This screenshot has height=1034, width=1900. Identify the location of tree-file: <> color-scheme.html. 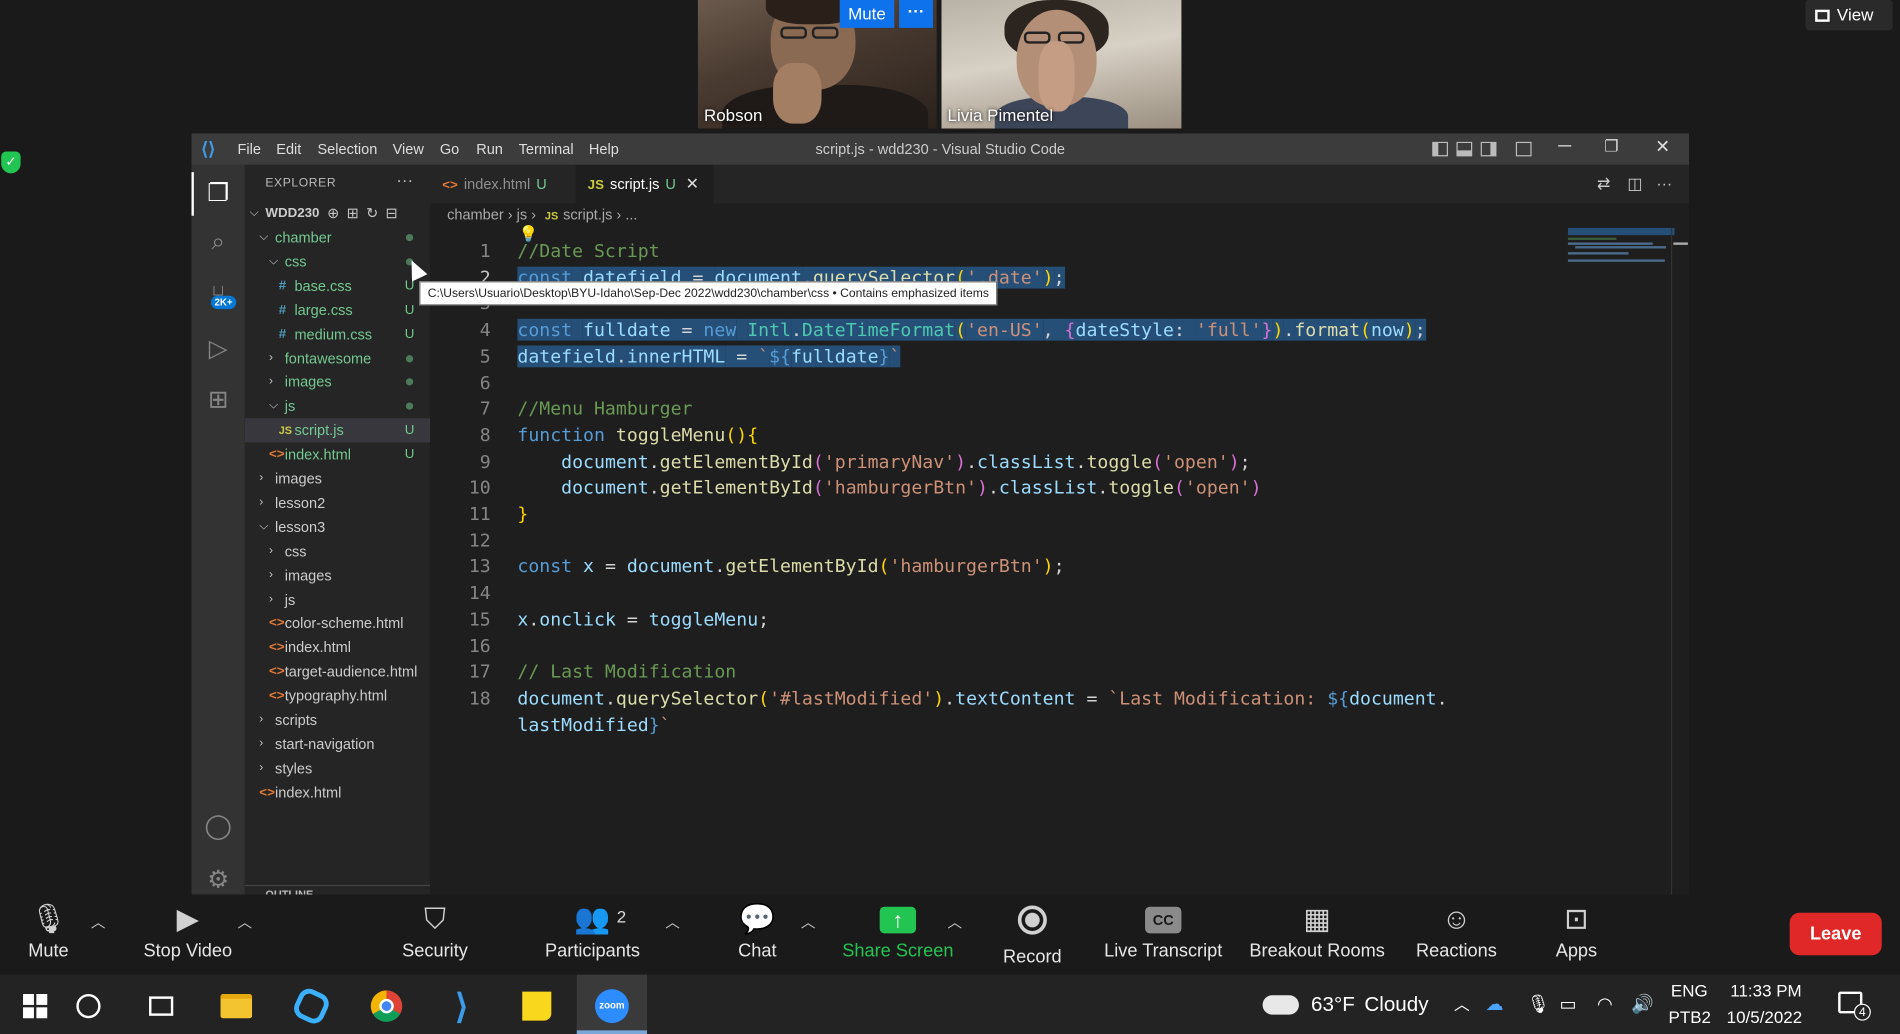
(337, 623).